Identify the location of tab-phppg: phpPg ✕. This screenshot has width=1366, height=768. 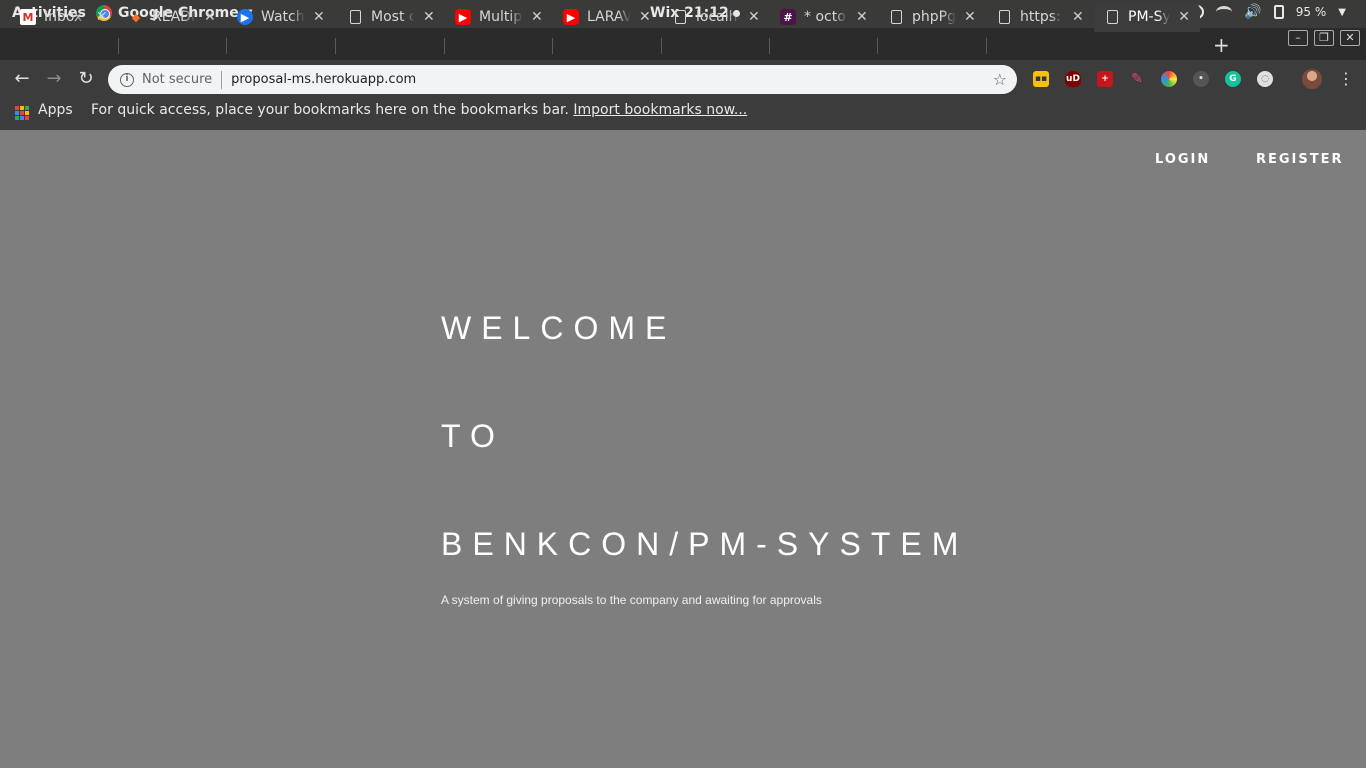
(932, 17).